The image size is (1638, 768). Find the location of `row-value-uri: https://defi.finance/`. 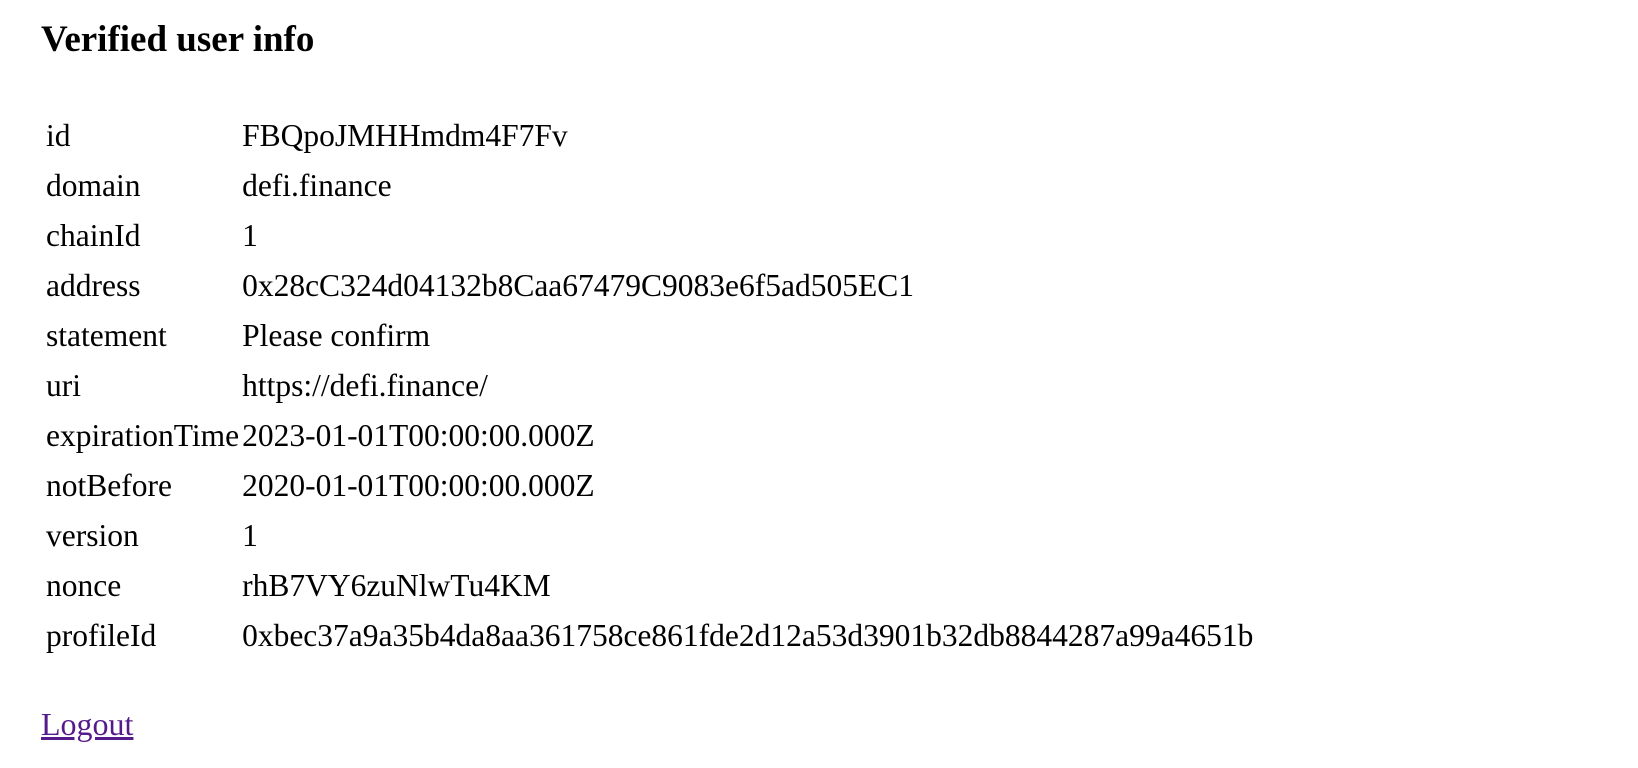

row-value-uri: https://defi.finance/ is located at coordinates (365, 385).